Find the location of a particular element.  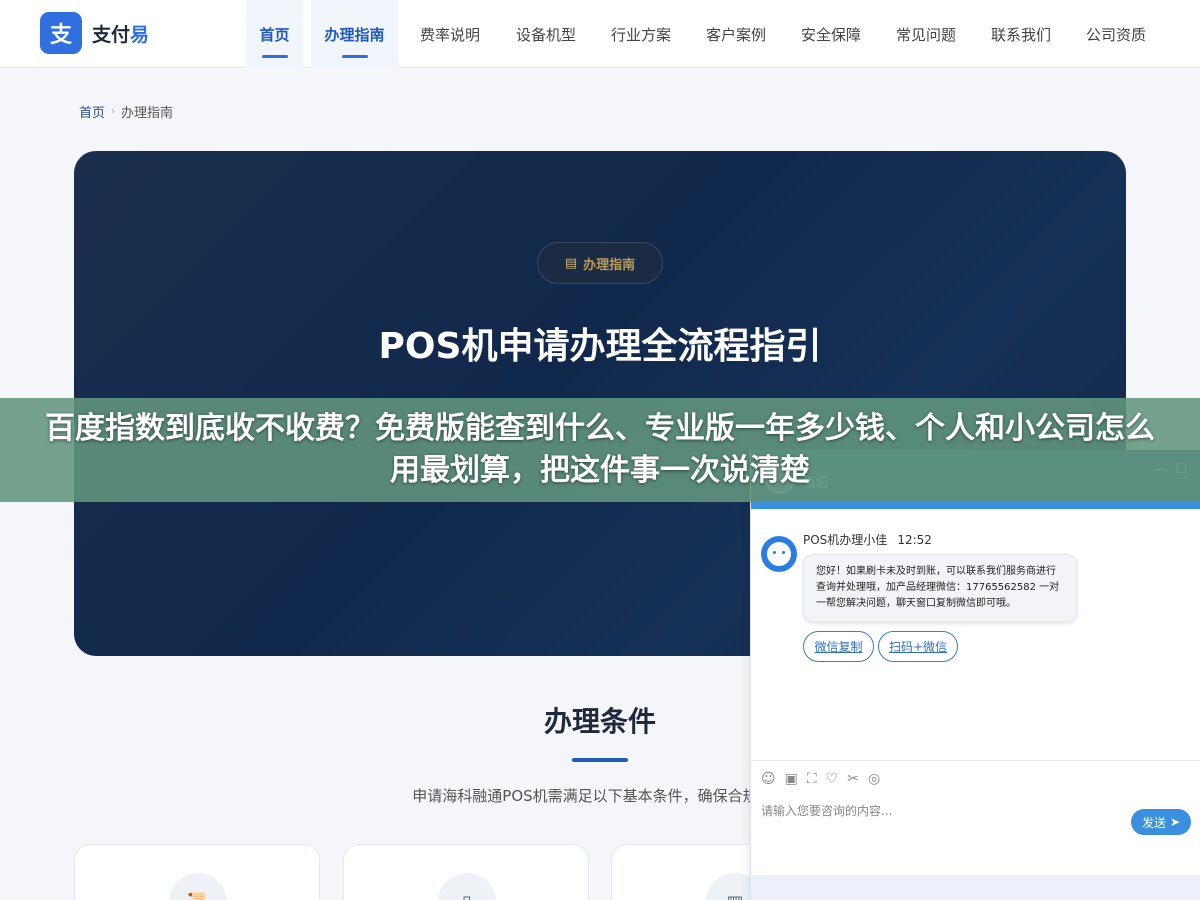

scan-wechat-button: 扫码+微信 is located at coordinates (918, 646).